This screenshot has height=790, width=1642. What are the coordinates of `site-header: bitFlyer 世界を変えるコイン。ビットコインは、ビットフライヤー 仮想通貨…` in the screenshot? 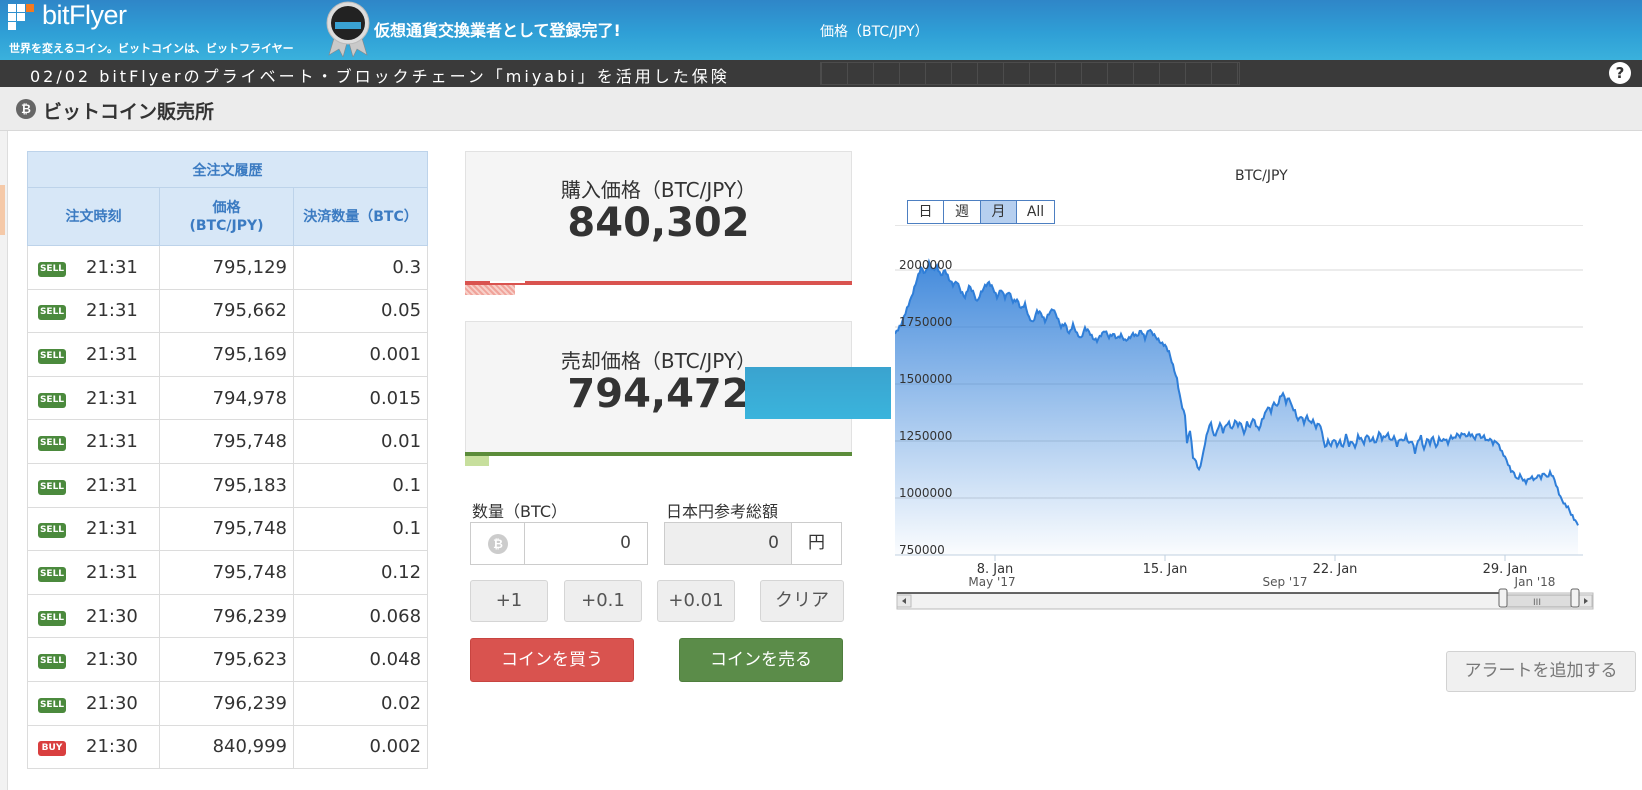 It's located at (821, 30).